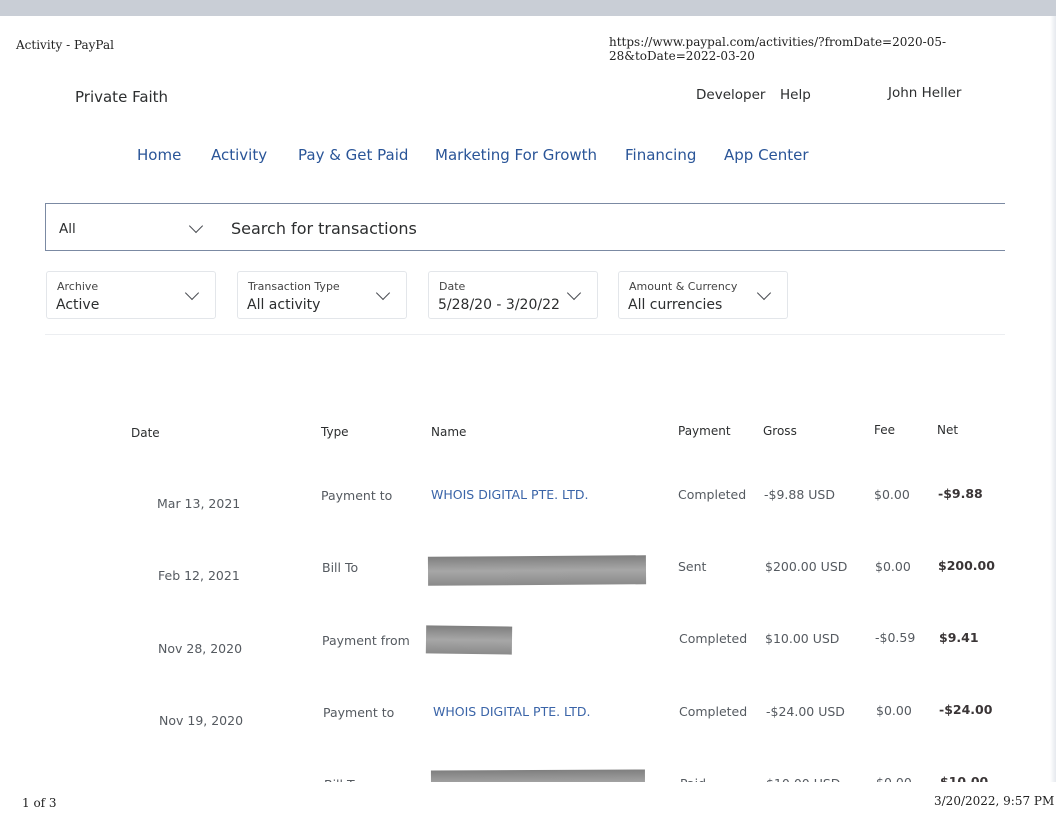 This screenshot has height=817, width=1056. Describe the element at coordinates (322, 295) in the screenshot. I see `filter-transaction-type: Transaction Type All activity` at that location.